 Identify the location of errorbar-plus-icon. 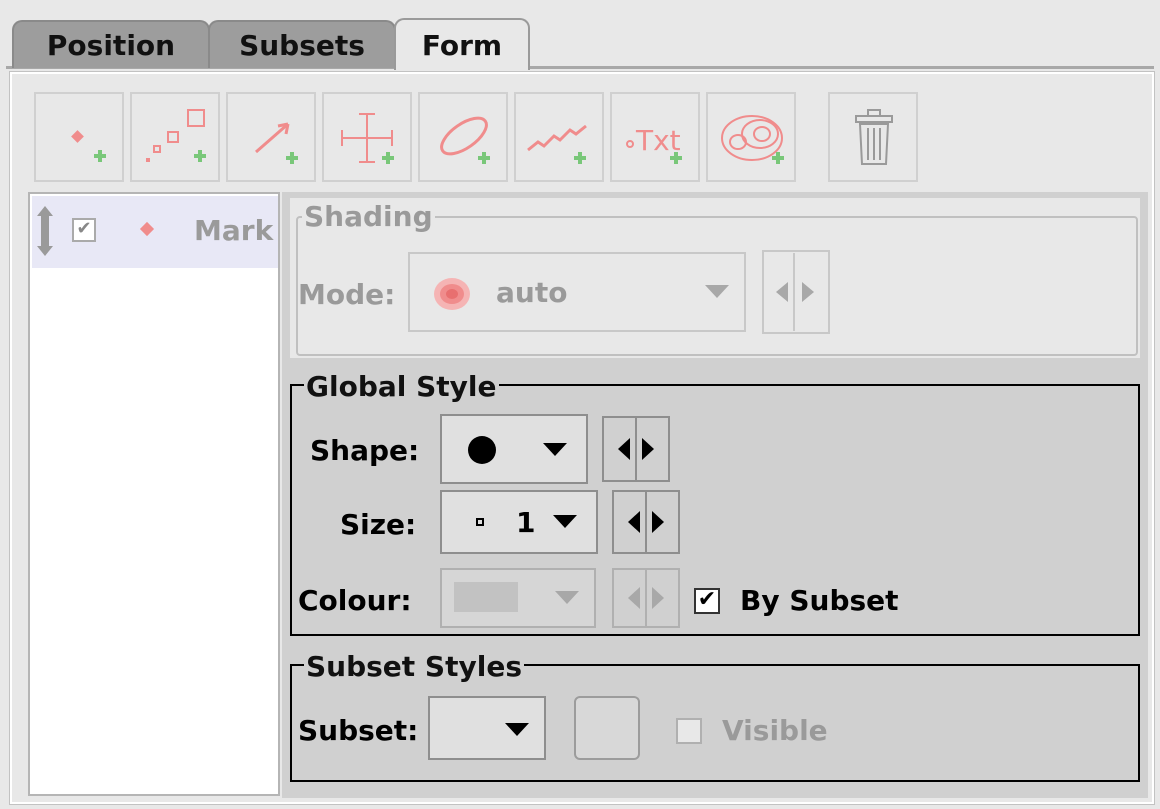
(367, 138).